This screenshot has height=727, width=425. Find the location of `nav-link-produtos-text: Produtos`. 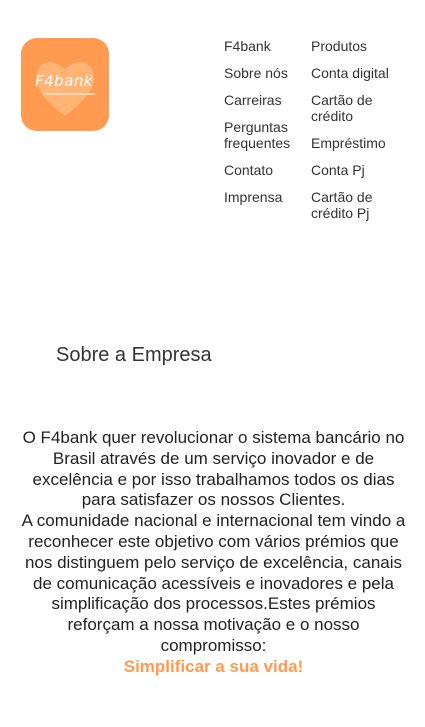

nav-link-produtos-text: Produtos is located at coordinates (339, 46).